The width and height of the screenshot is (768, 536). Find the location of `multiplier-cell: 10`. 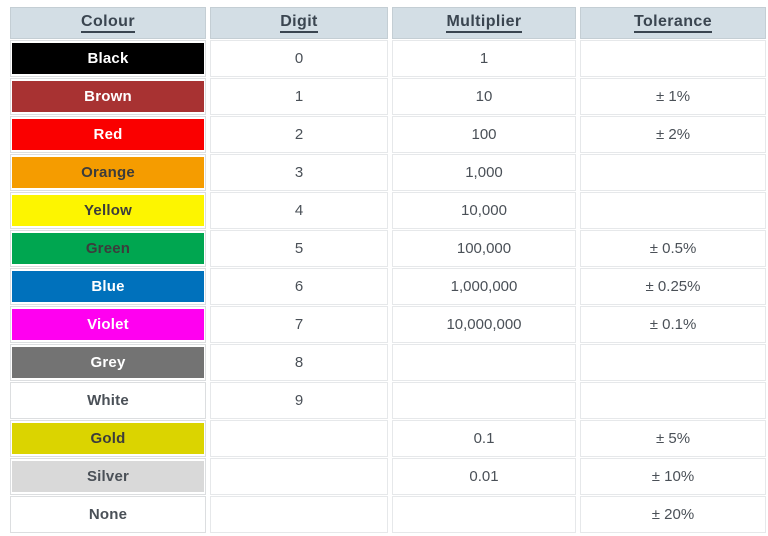

multiplier-cell: 10 is located at coordinates (484, 96).